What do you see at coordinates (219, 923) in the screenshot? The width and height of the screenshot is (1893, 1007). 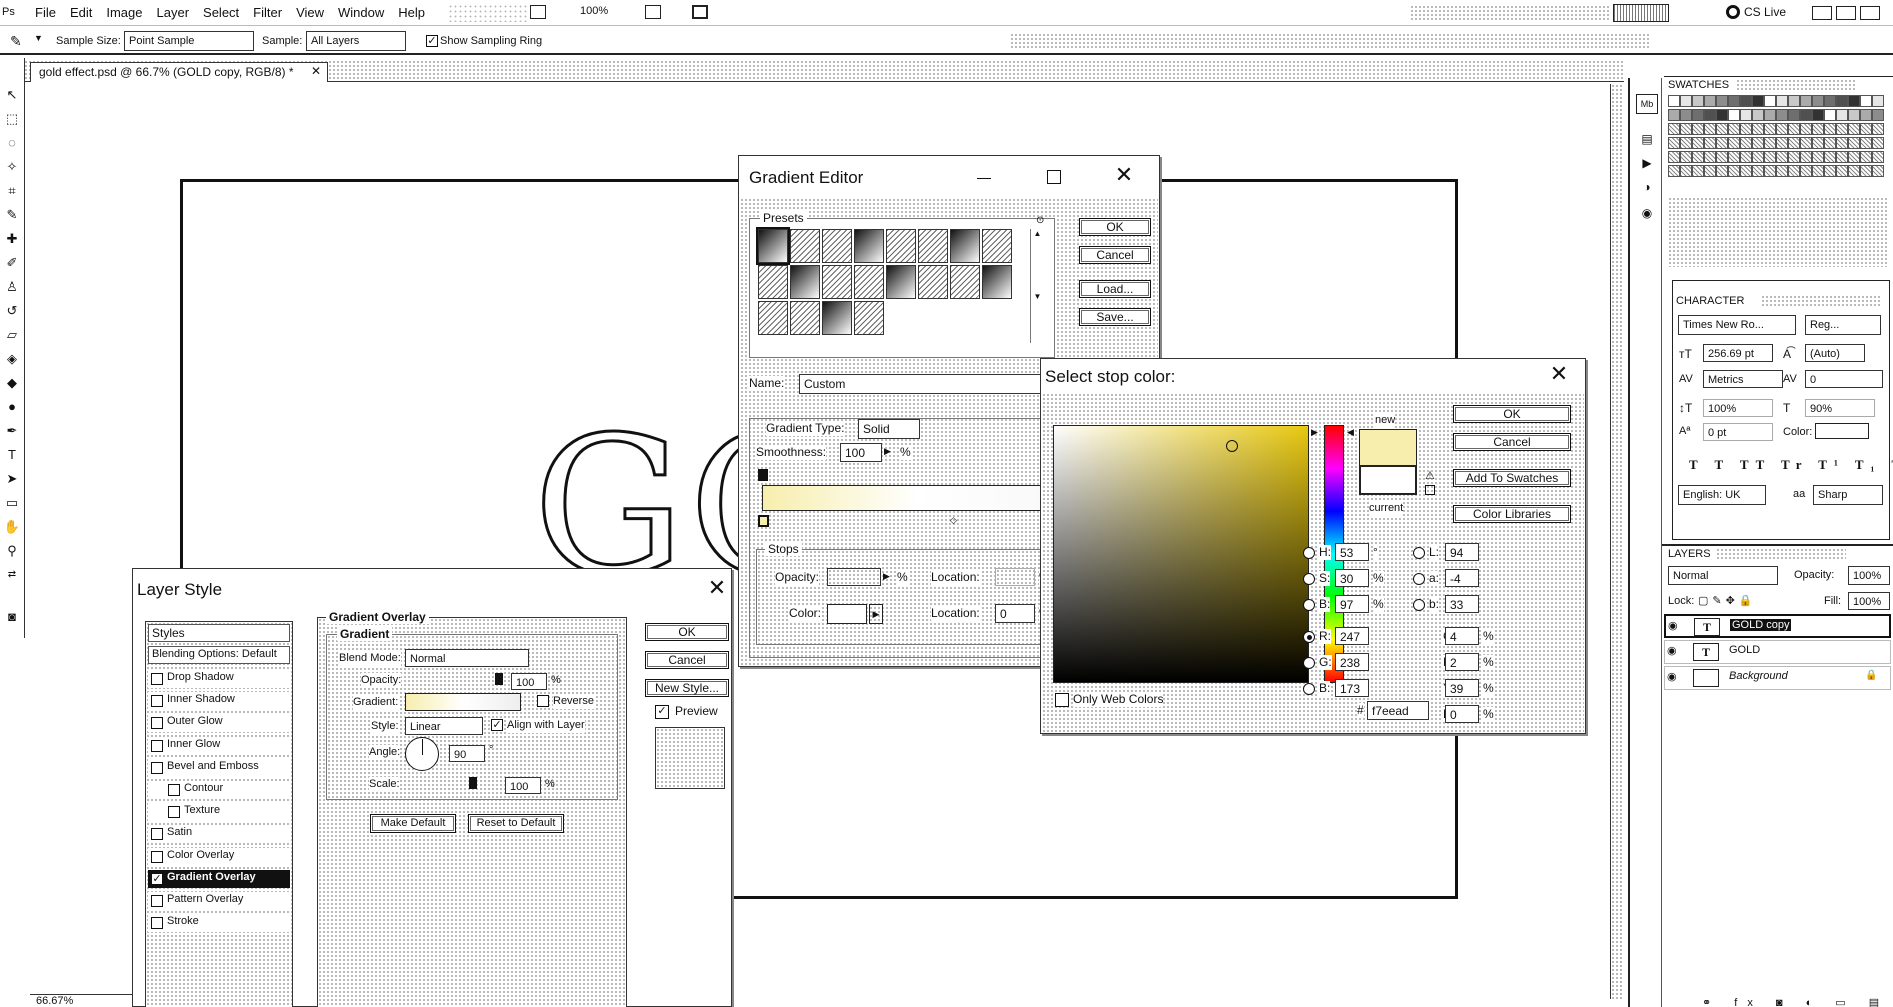 I see `style-item-stroke: Stroke` at bounding box center [219, 923].